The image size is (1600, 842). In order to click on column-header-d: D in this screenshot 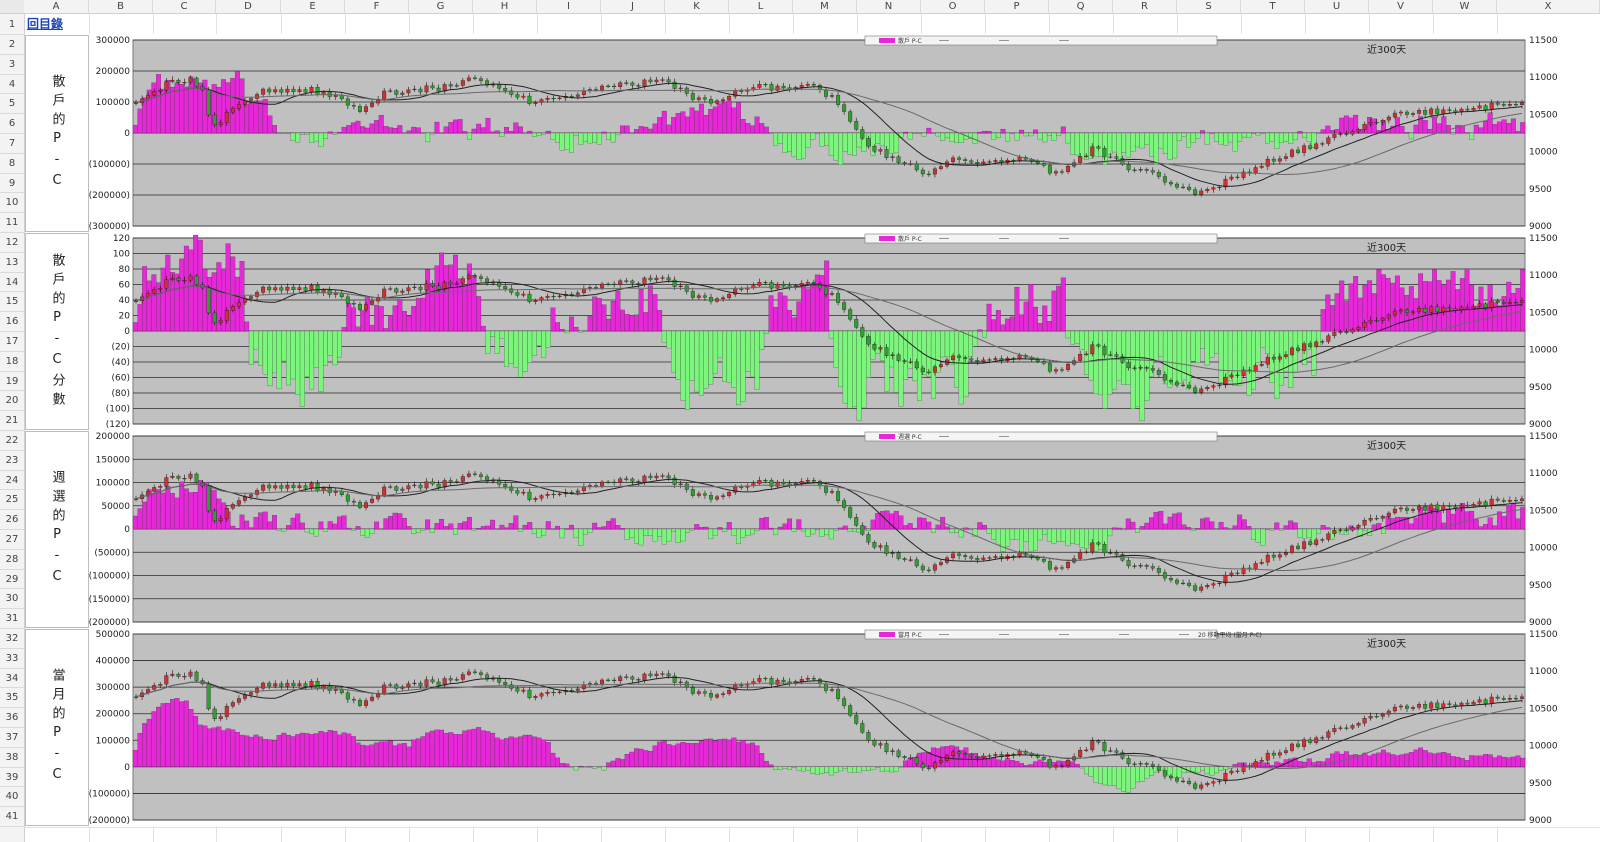, I will do `click(248, 6)`.